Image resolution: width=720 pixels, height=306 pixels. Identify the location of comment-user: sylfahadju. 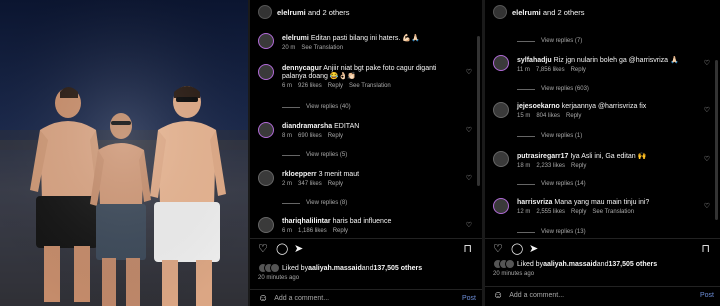
(534, 60).